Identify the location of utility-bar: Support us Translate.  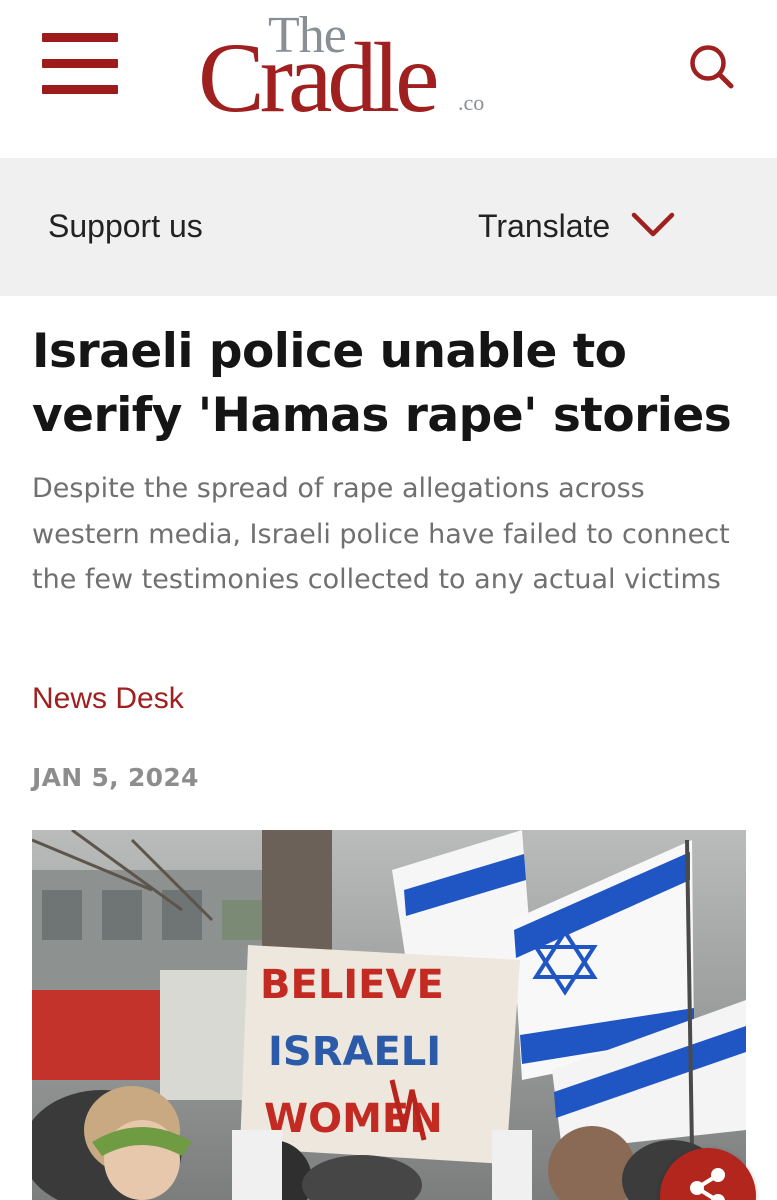
(388, 227).